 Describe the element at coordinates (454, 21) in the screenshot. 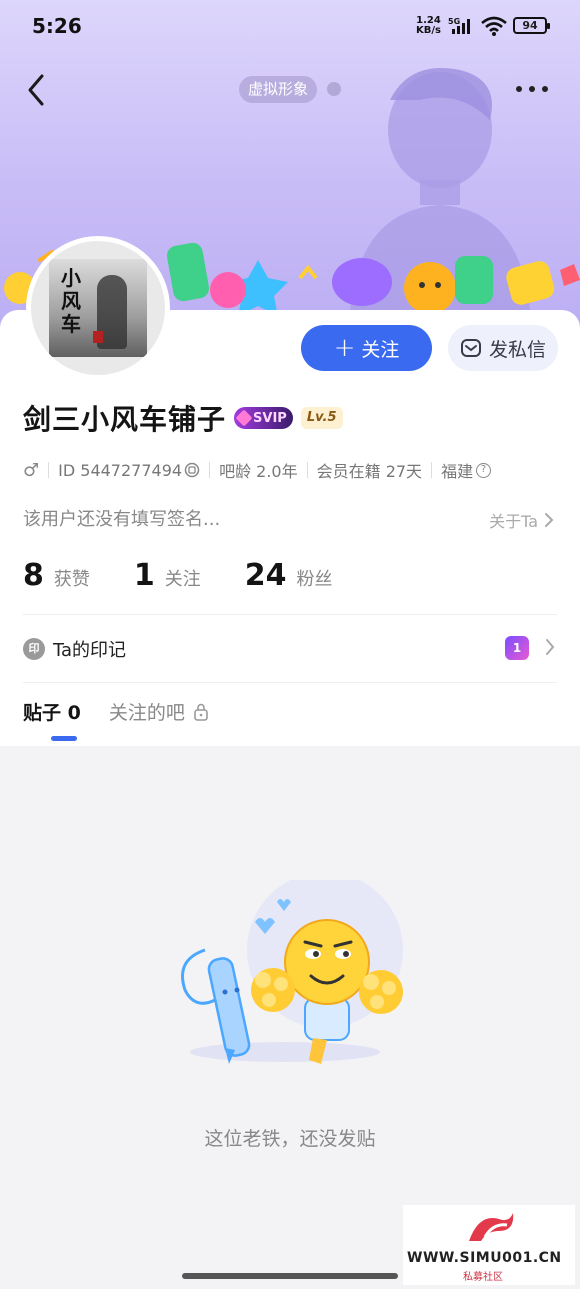

I see `svg-text: 5G` at that location.